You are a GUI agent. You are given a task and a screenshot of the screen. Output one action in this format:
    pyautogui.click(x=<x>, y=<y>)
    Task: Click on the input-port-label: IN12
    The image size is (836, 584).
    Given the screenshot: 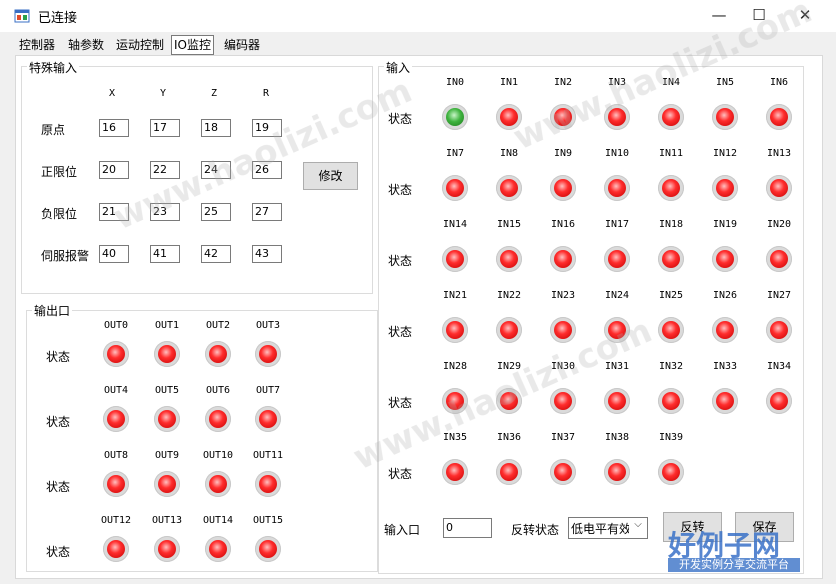 What is the action you would take?
    pyautogui.click(x=725, y=153)
    